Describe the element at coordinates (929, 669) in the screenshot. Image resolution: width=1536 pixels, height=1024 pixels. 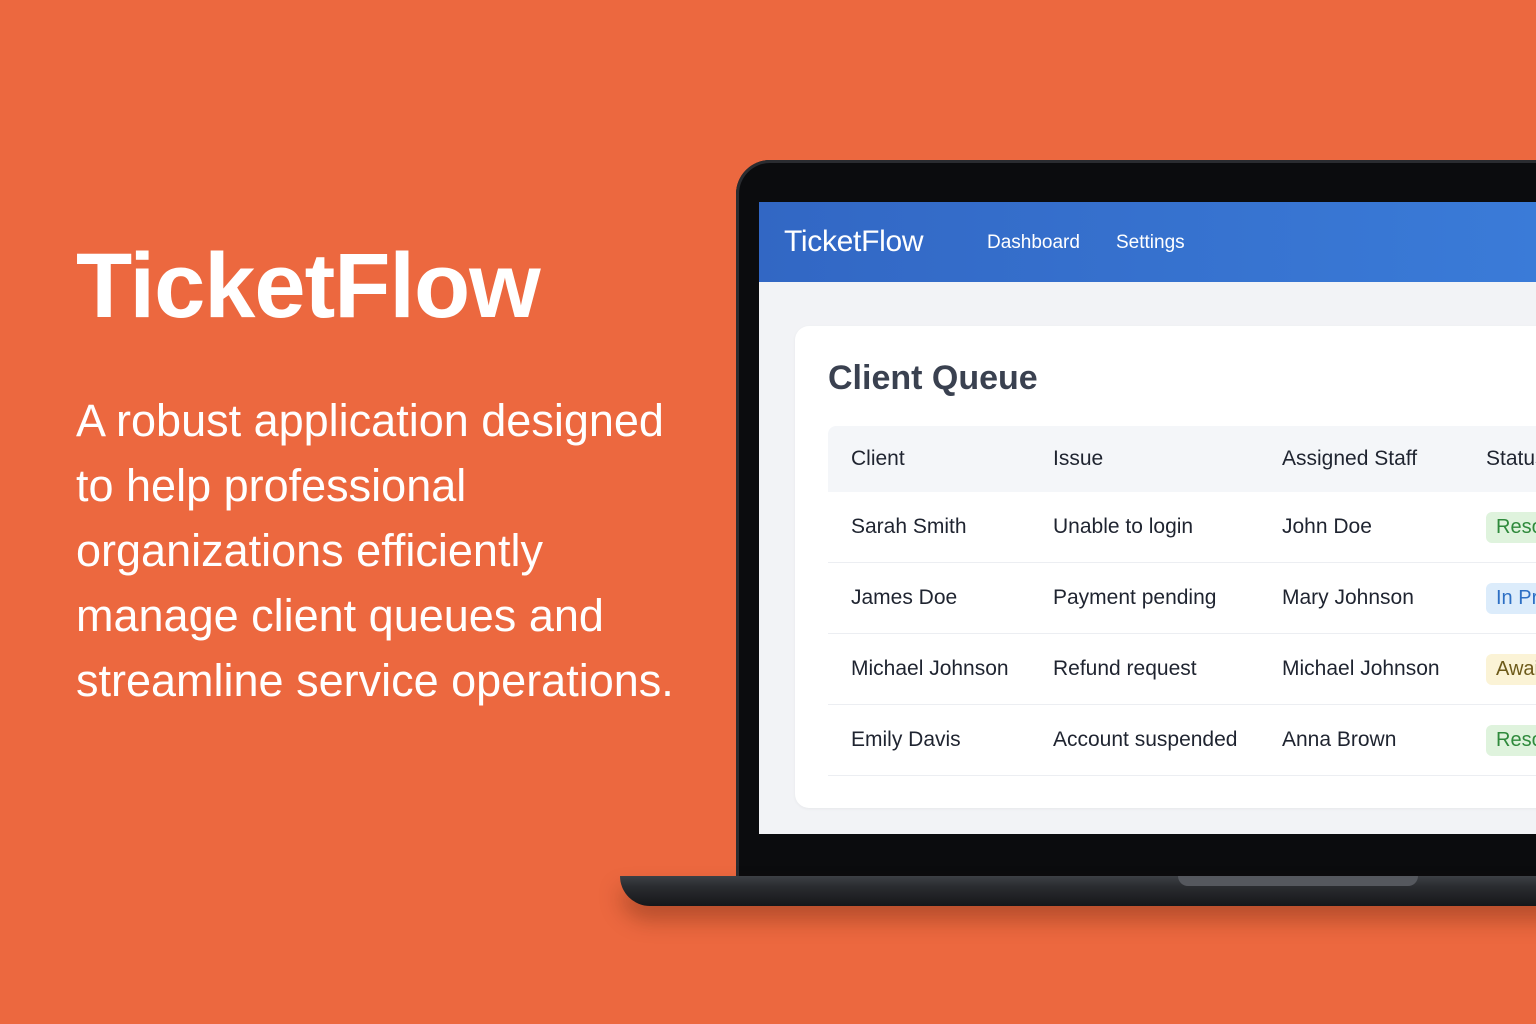
I see `client-cell: Michael Johnson` at that location.